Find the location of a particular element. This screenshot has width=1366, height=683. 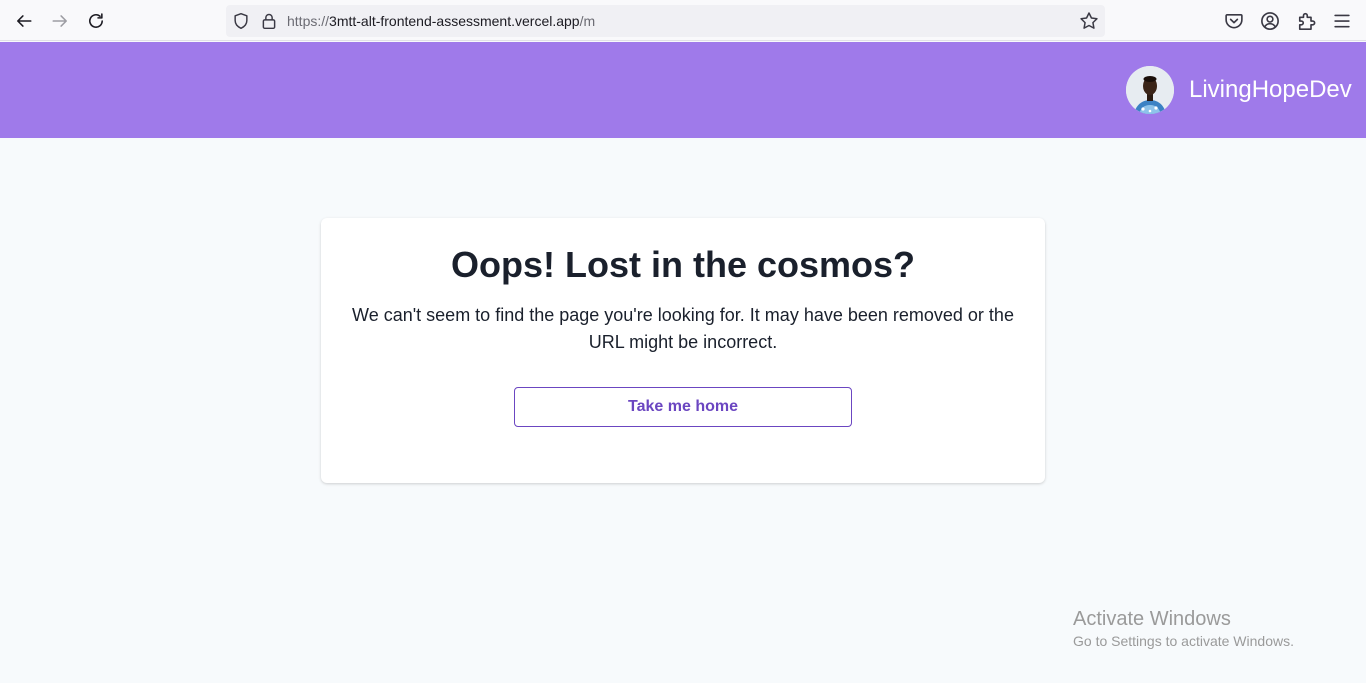

back-button is located at coordinates (24, 21).